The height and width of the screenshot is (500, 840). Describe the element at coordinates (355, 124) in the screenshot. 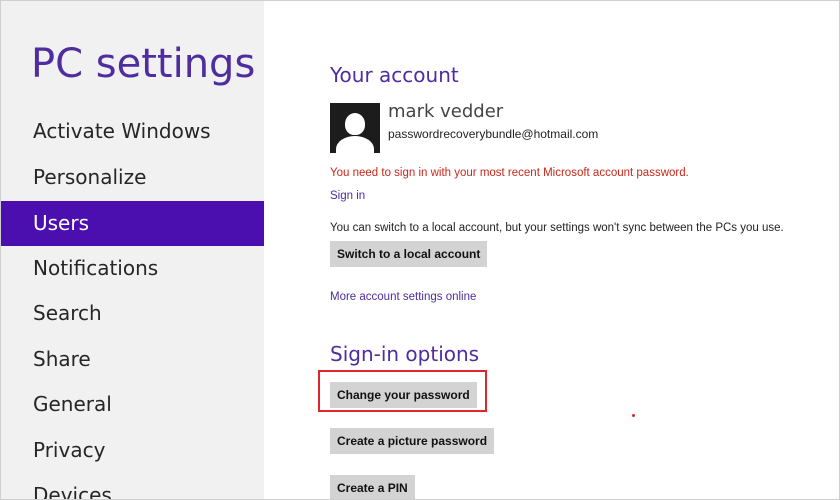

I see `avatar-head` at that location.